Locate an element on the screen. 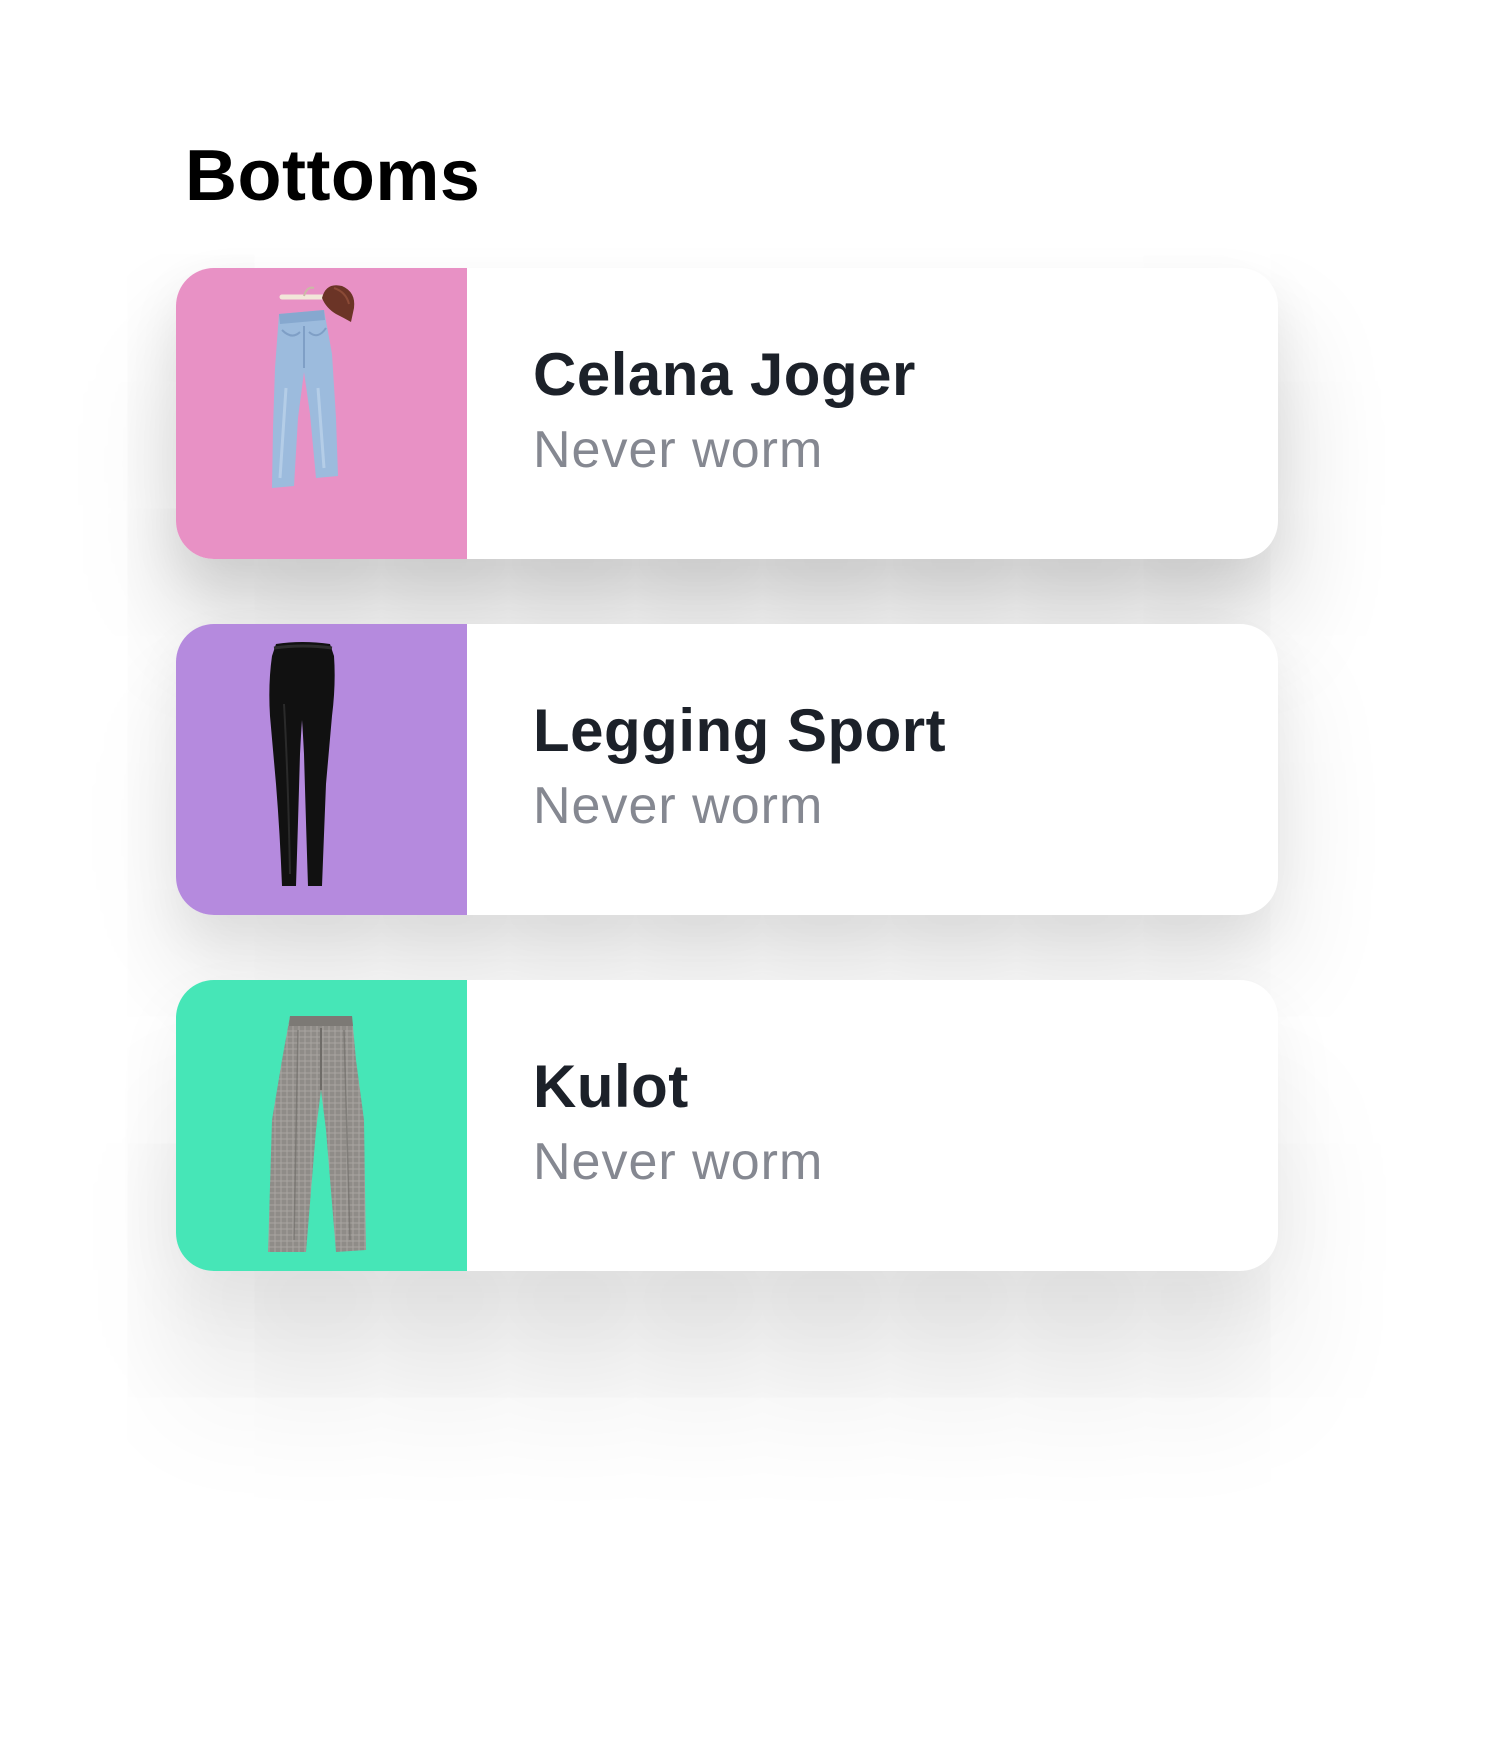  jeans-on-hanger-icon is located at coordinates (321, 413).